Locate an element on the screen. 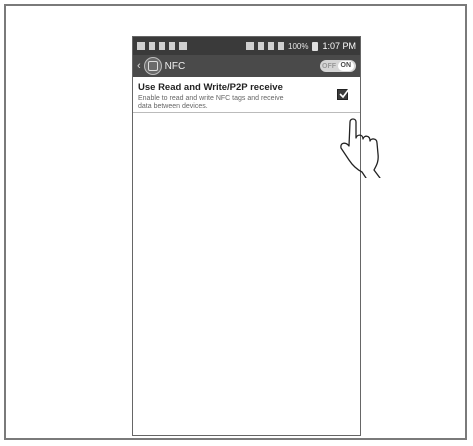 The image size is (473, 446). wifi-icon is located at coordinates (271, 46).